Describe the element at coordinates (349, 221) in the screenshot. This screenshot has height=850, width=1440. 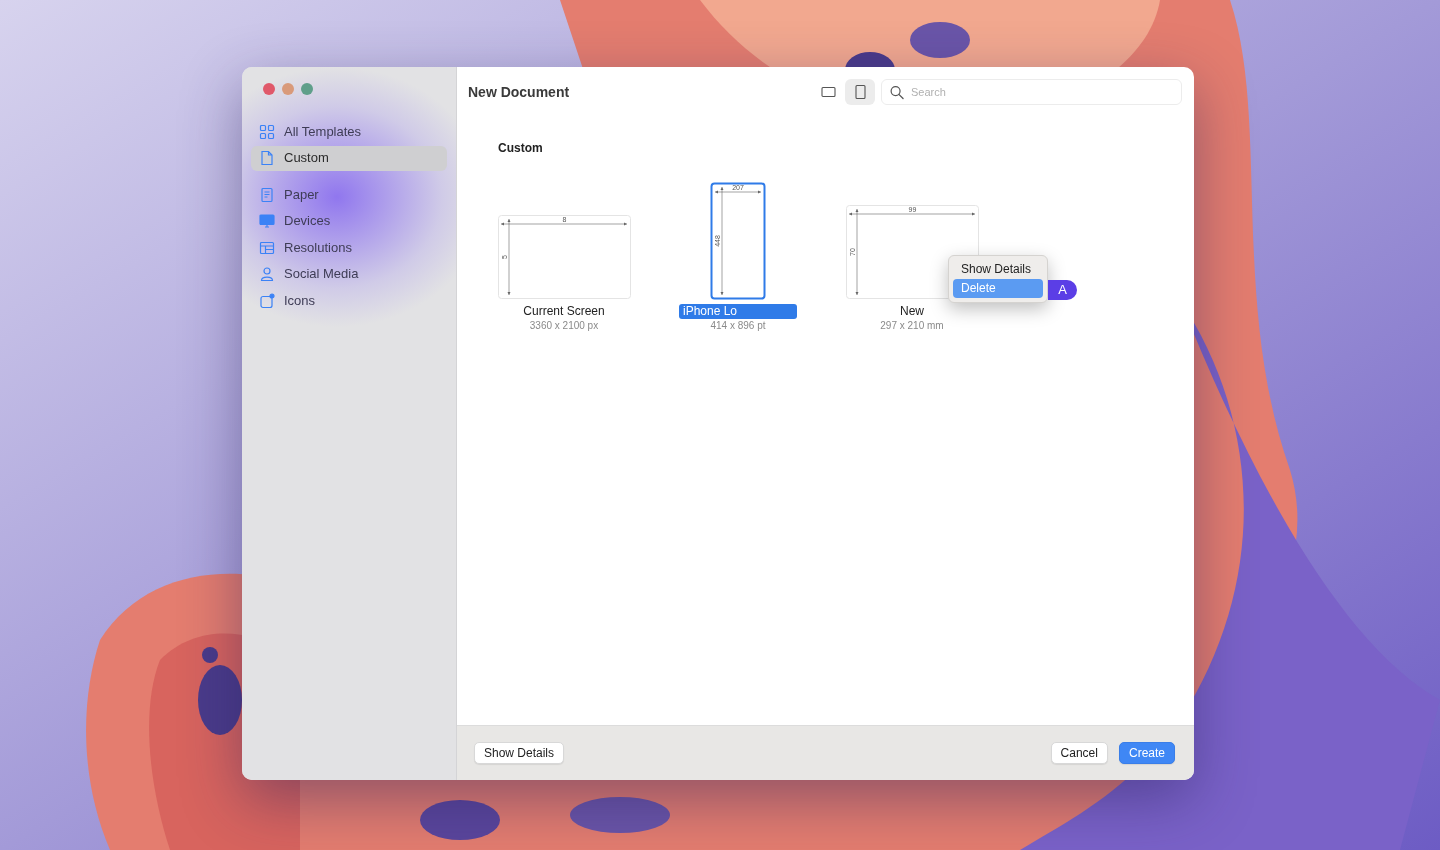
I see `sidebar-item: Devices` at that location.